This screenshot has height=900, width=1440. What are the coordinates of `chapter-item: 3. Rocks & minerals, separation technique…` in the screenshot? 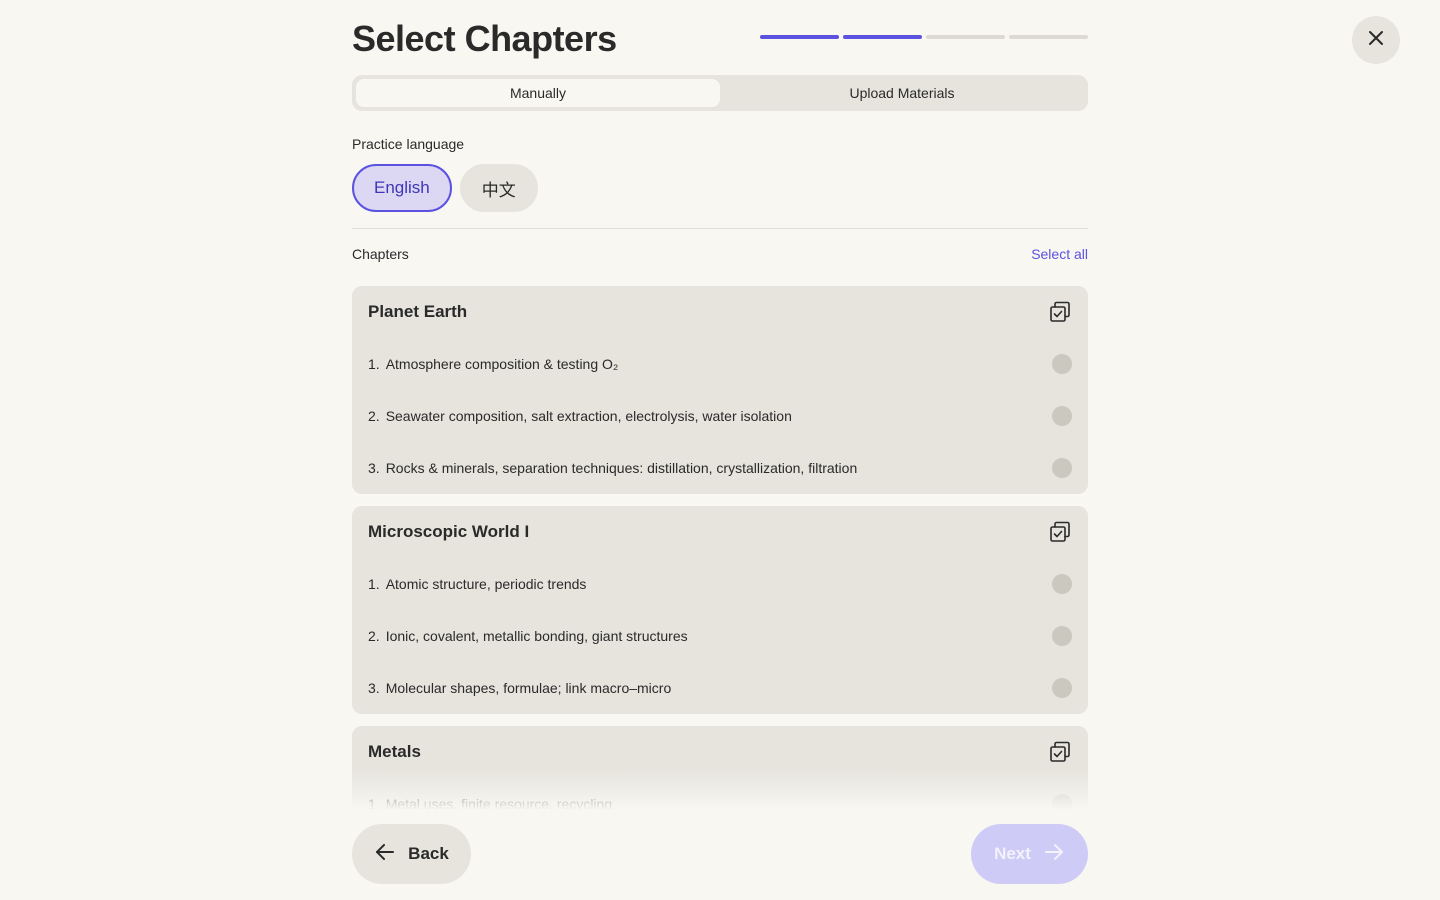 It's located at (720, 468).